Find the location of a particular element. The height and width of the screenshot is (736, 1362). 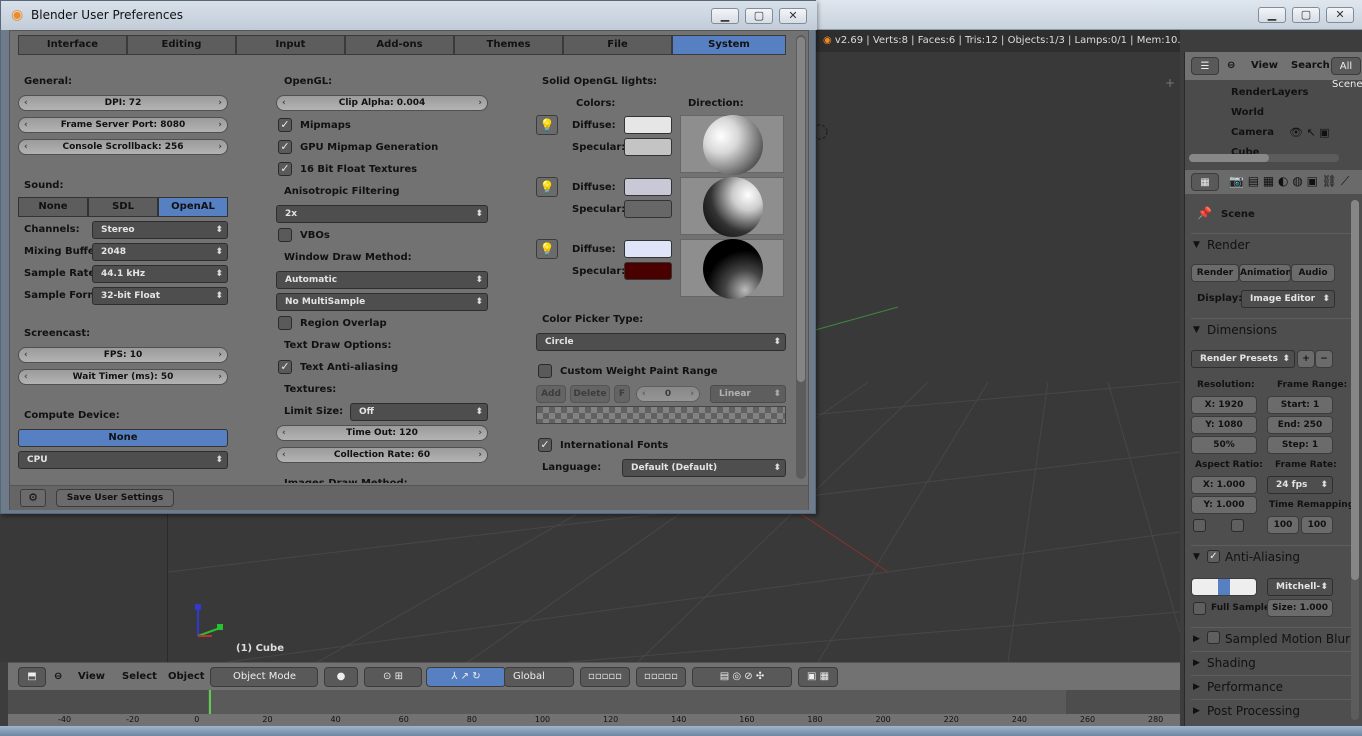

layer-buttons-2: ▫▫▫▫▫ is located at coordinates (661, 677).